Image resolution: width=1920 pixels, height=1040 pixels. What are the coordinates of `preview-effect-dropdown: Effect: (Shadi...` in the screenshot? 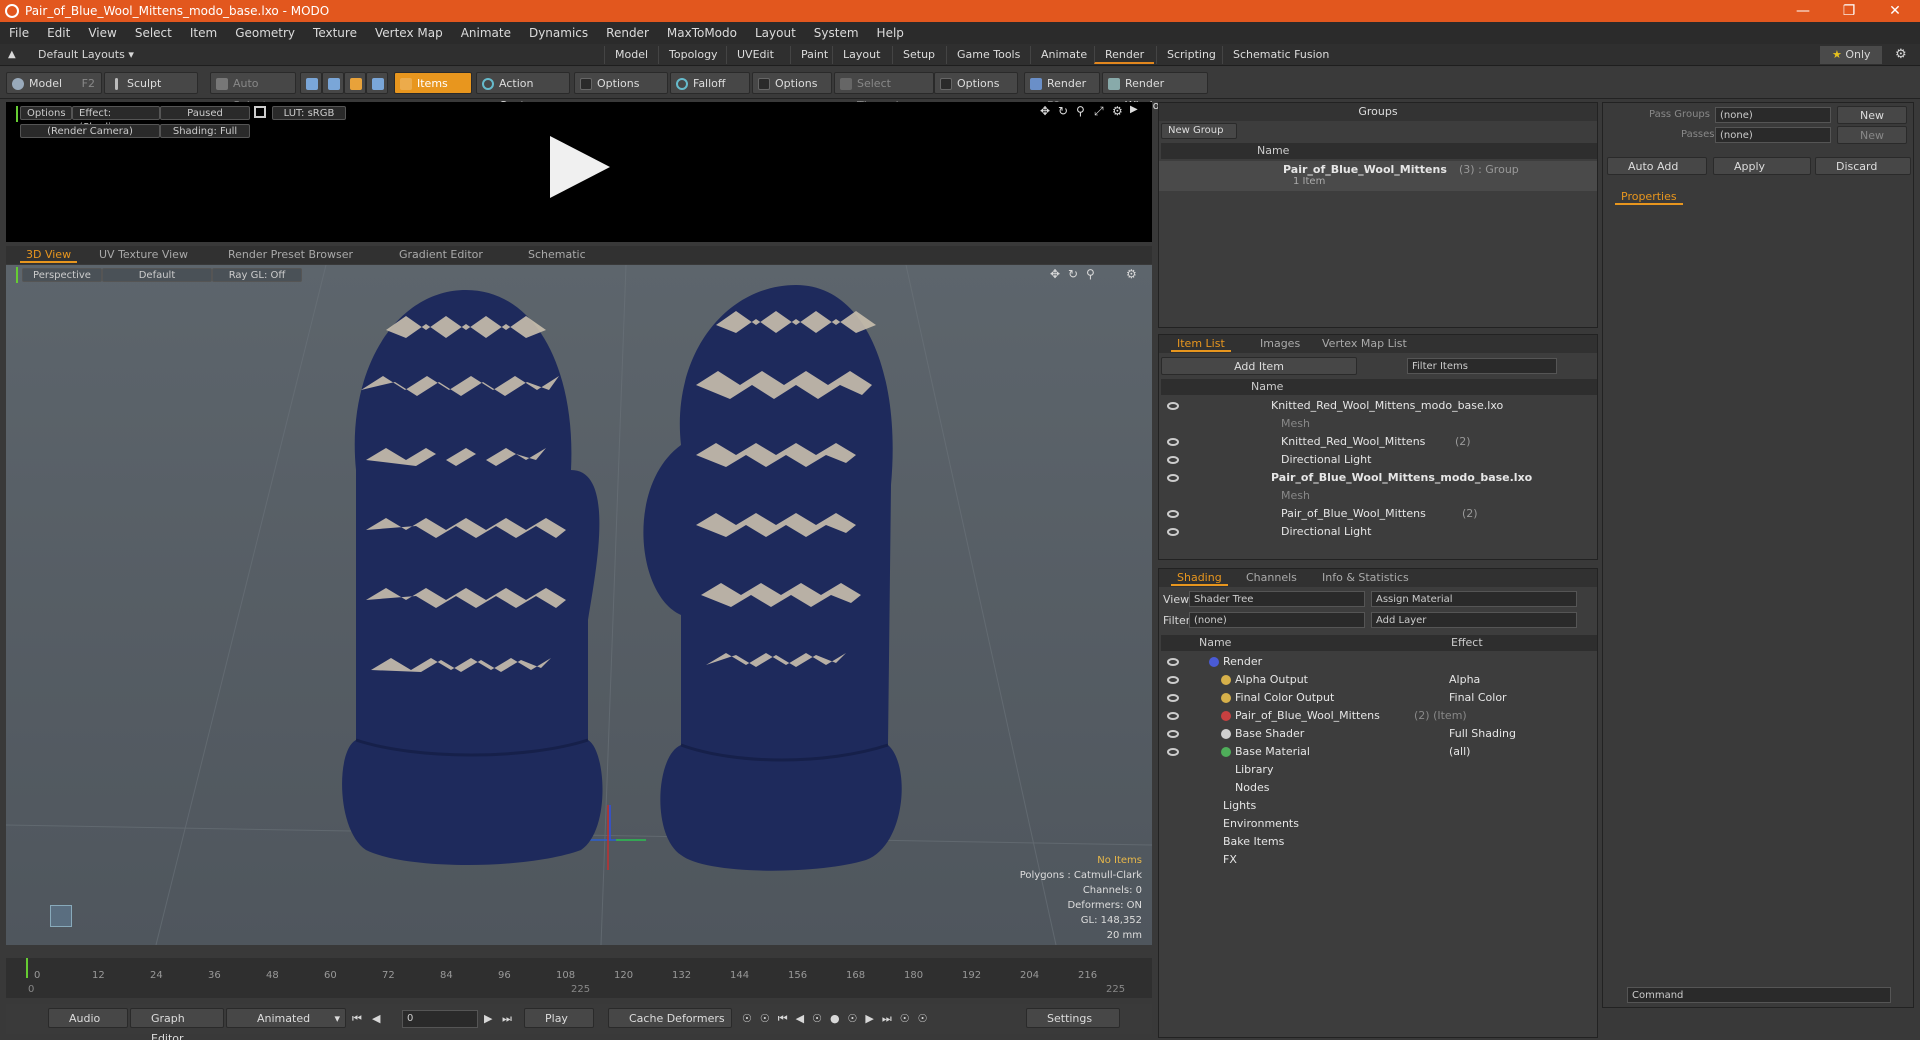 It's located at (116, 119).